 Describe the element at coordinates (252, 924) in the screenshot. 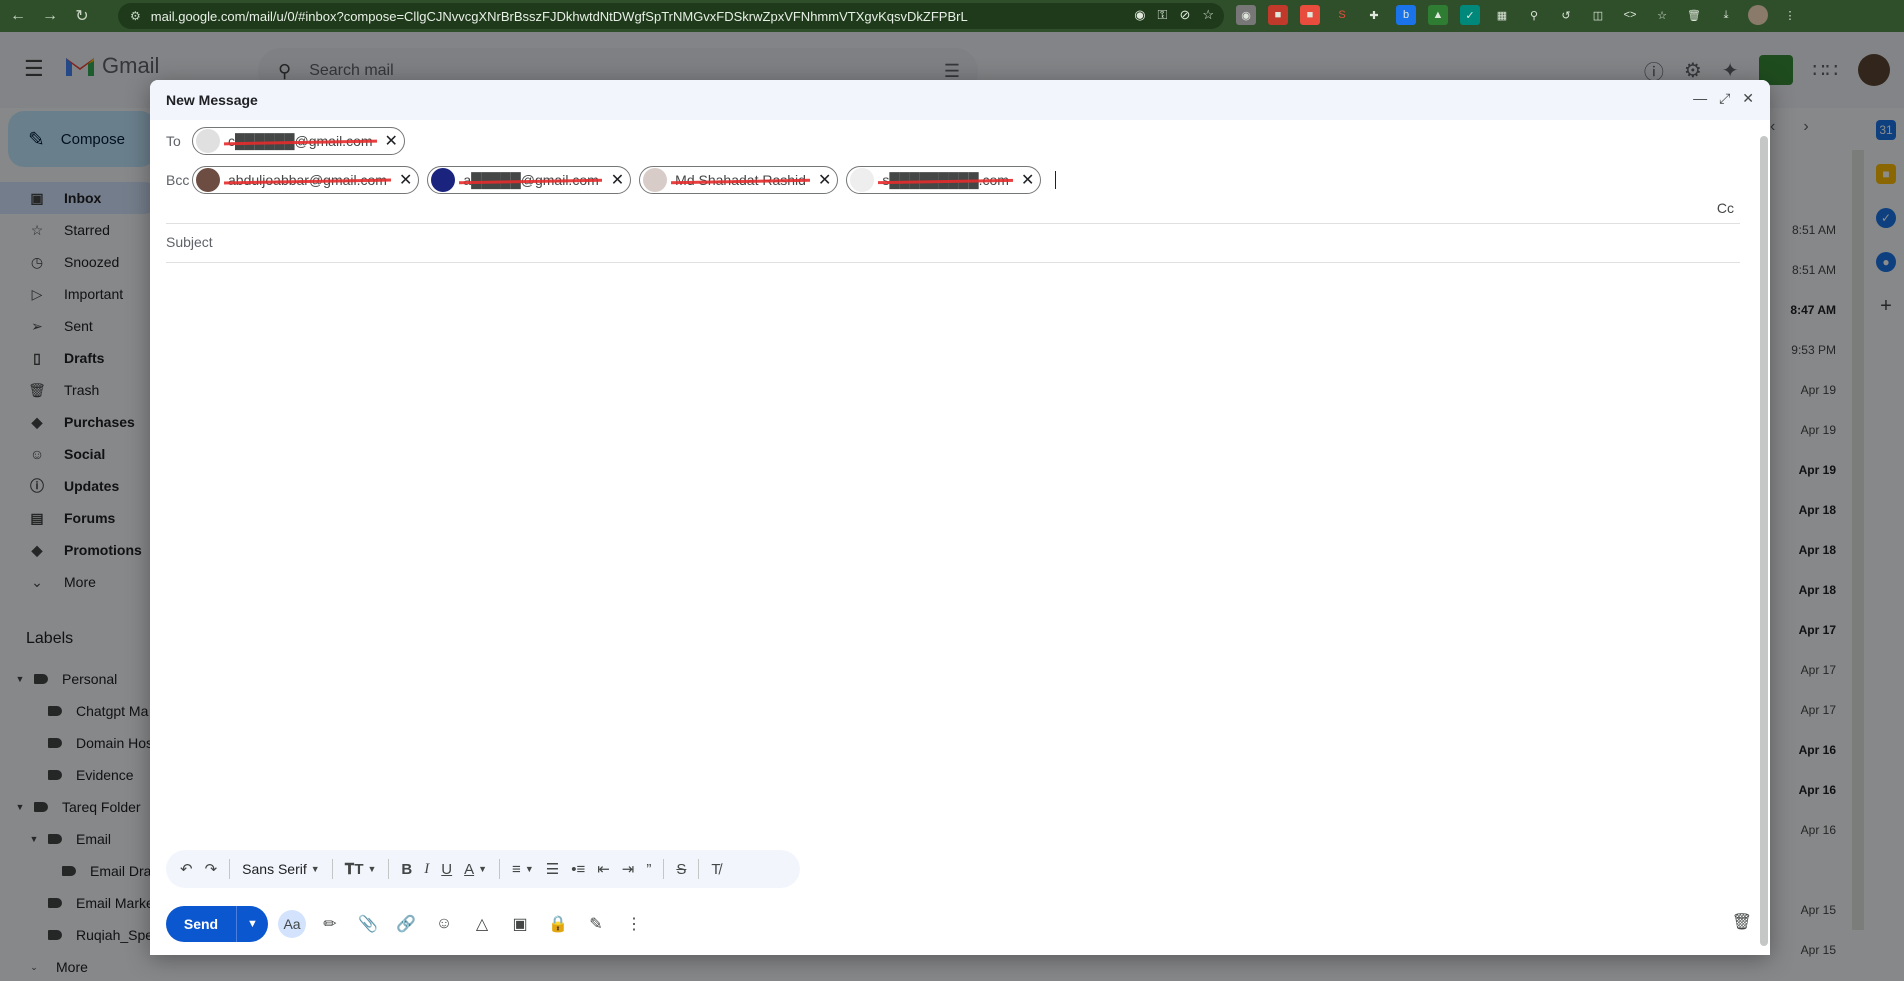

I see `schedule-send-dropdown-icon: ▼` at that location.